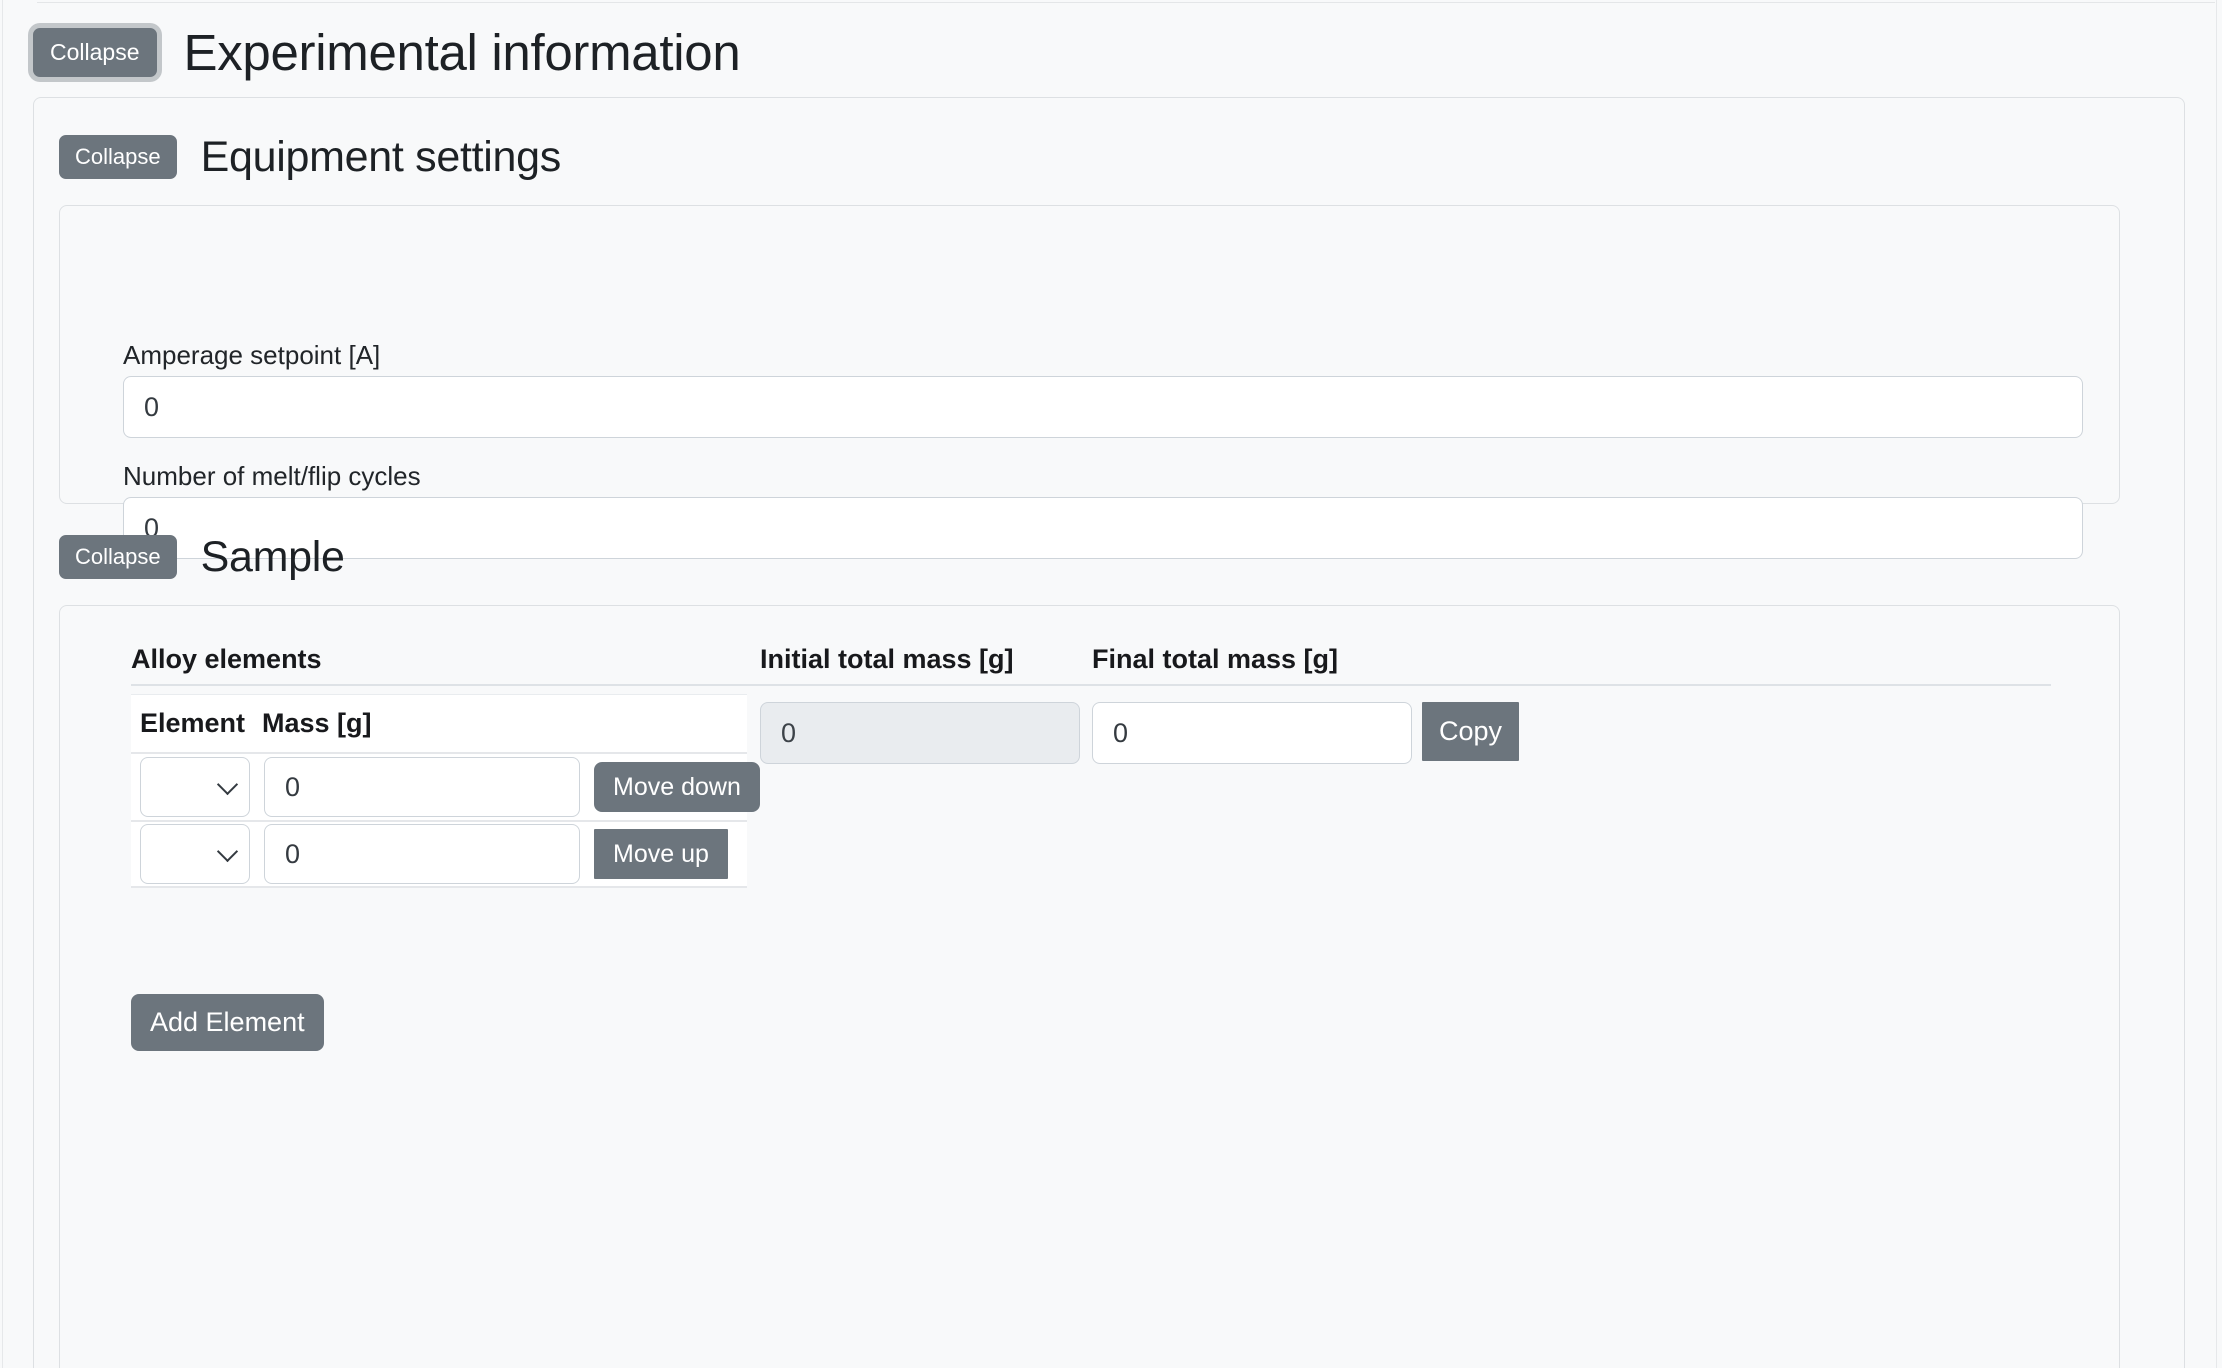 This screenshot has height=1368, width=2222. What do you see at coordinates (677, 787) in the screenshot?
I see `move-down-button-row-1: Move down` at bounding box center [677, 787].